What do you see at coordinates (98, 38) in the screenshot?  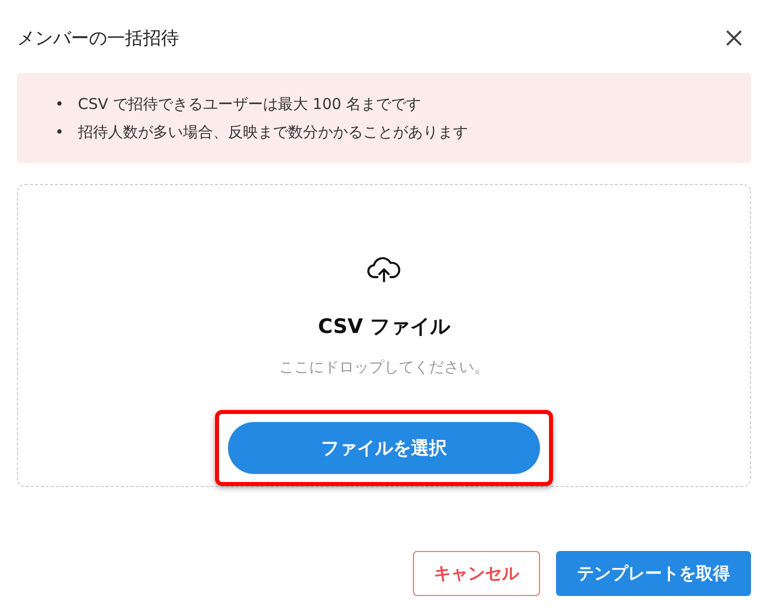 I see `dialog-title: メンバーの一括招待` at bounding box center [98, 38].